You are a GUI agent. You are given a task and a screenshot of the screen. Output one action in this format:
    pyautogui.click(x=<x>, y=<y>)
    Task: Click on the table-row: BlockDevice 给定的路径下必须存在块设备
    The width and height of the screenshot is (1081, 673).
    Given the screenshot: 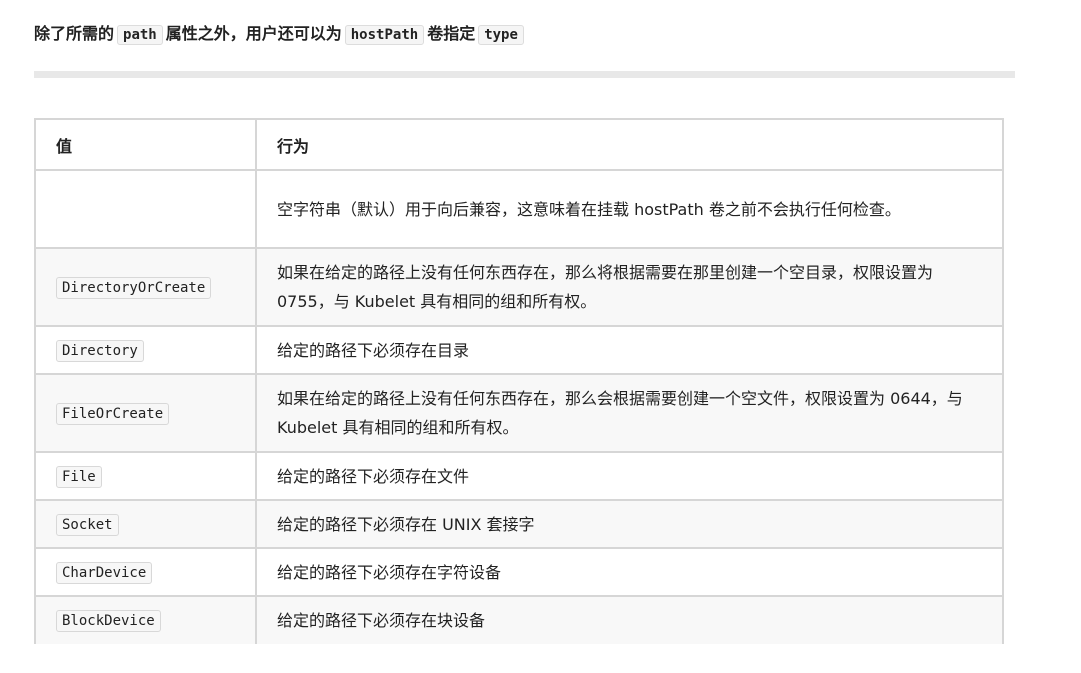 What is the action you would take?
    pyautogui.click(x=519, y=619)
    